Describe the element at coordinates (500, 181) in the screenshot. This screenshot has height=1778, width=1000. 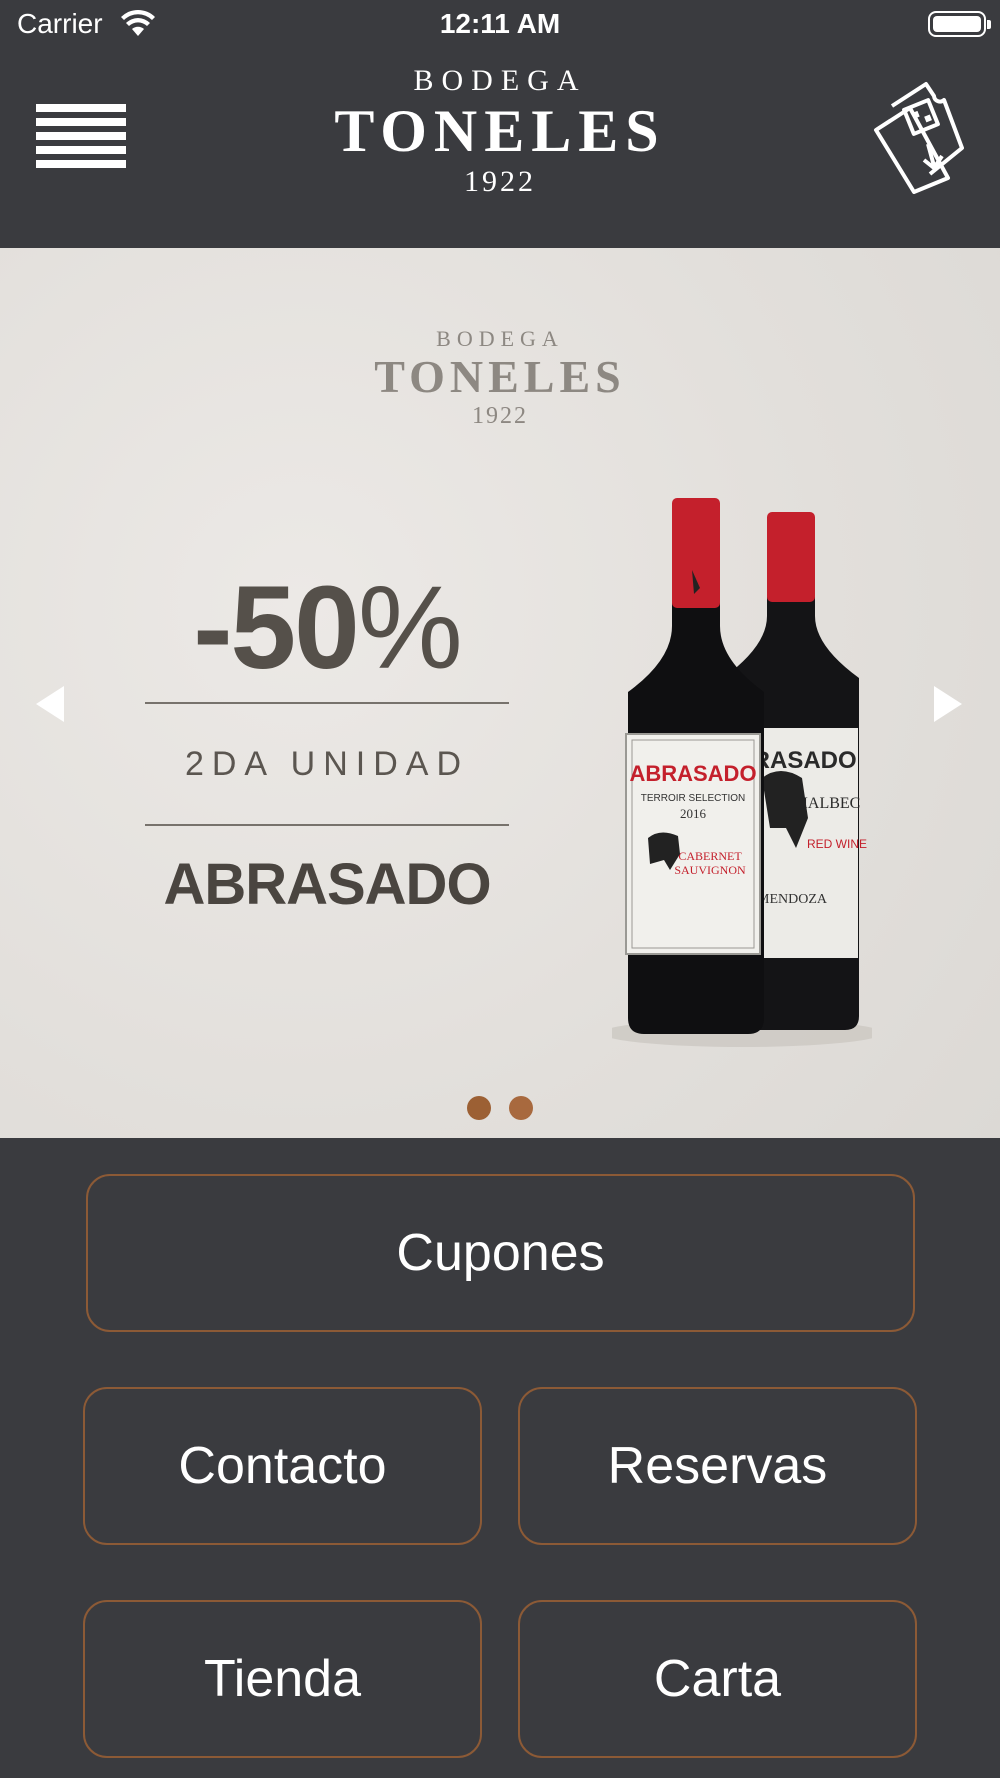
I see `logo-year: 1922` at that location.